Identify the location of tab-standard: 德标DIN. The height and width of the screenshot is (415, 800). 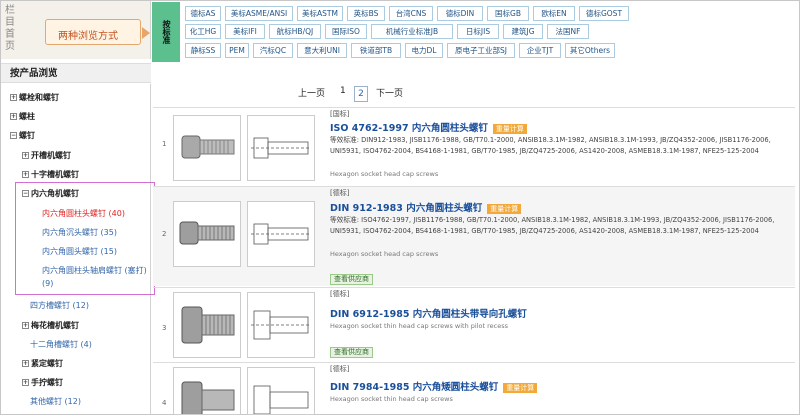
(460, 13).